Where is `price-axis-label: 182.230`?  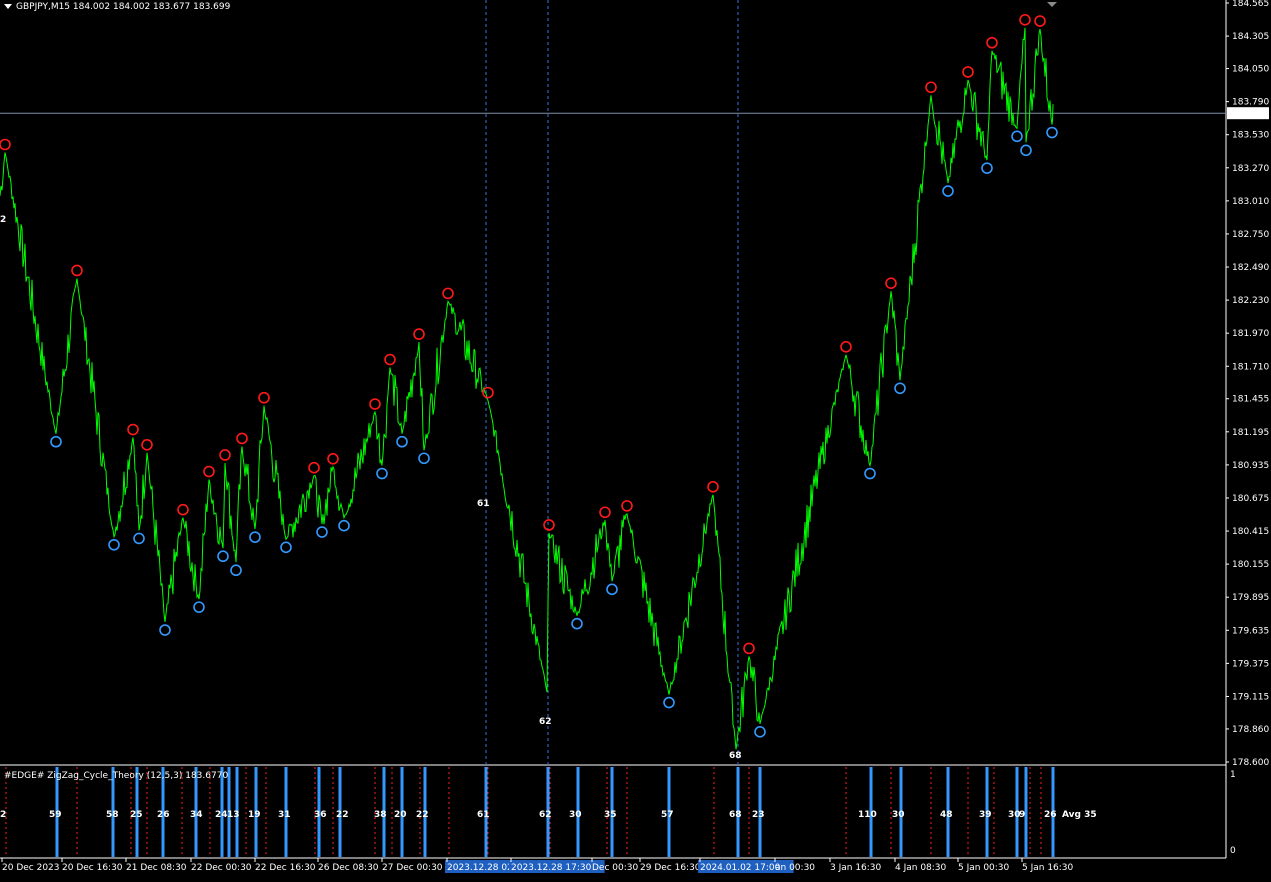
price-axis-label: 182.230 is located at coordinates (1250, 301).